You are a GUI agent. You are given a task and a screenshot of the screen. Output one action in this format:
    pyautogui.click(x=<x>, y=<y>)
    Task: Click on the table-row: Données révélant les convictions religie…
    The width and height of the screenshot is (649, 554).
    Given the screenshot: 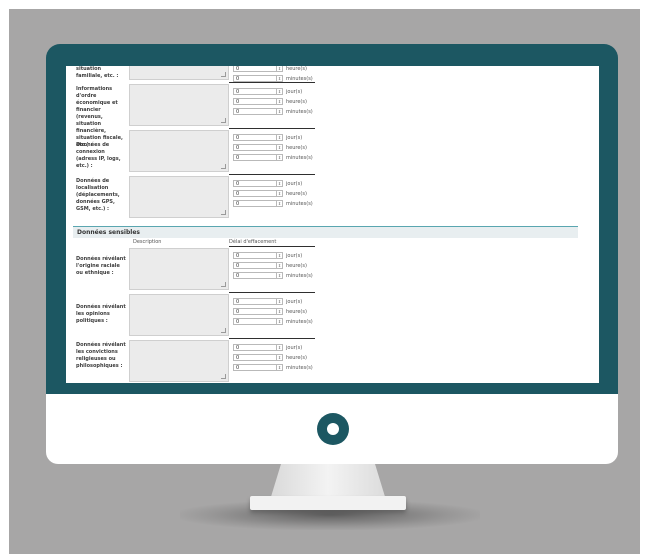 What is the action you would take?
    pyautogui.click(x=333, y=360)
    